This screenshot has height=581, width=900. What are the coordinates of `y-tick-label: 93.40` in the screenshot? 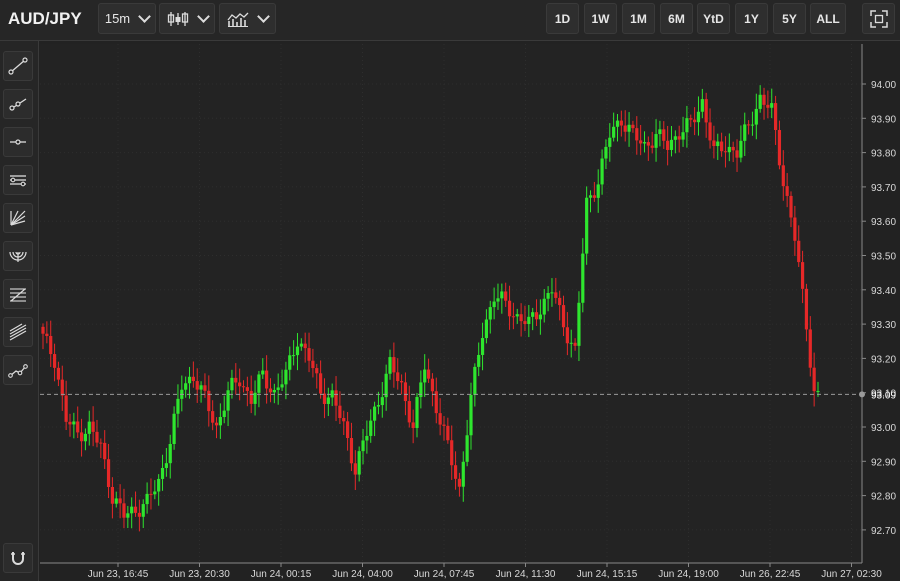 It's located at (883, 291).